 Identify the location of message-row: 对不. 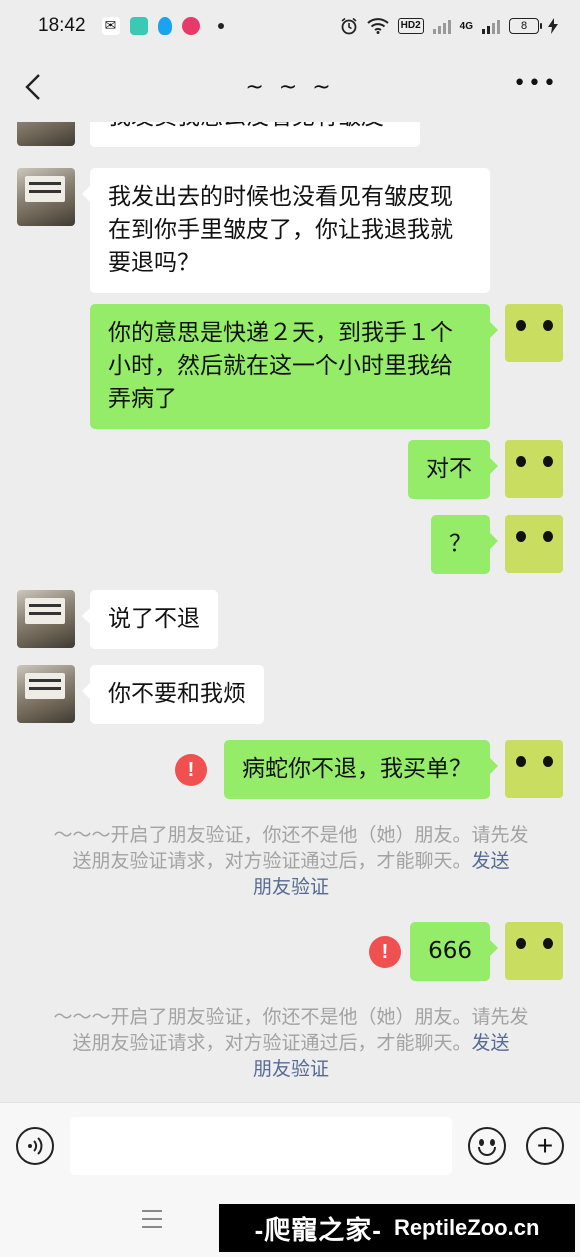
(290, 470).